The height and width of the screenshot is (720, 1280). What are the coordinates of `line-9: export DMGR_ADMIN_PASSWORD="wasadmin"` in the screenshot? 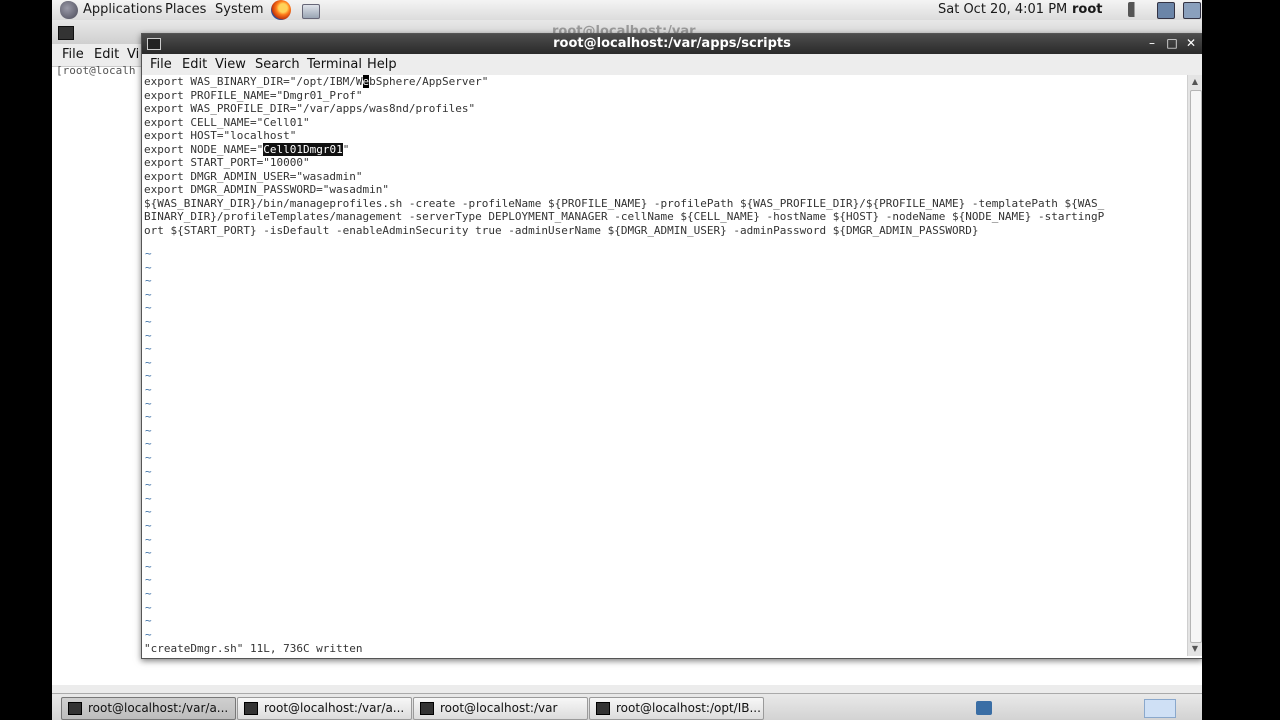 It's located at (267, 189).